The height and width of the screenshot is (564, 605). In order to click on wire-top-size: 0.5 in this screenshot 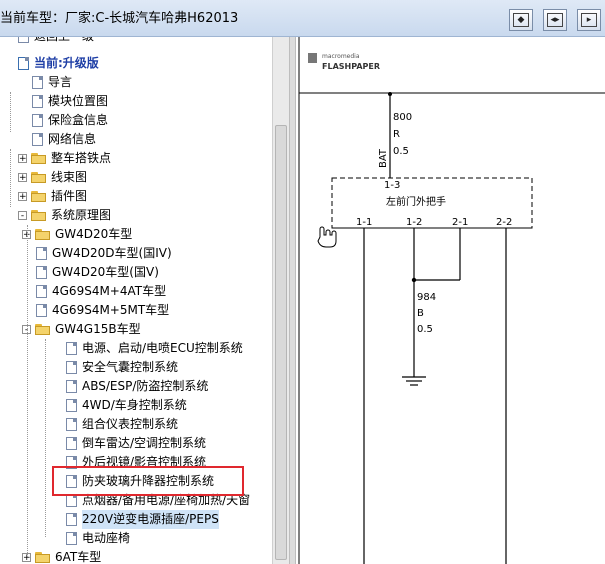, I will do `click(401, 151)`.